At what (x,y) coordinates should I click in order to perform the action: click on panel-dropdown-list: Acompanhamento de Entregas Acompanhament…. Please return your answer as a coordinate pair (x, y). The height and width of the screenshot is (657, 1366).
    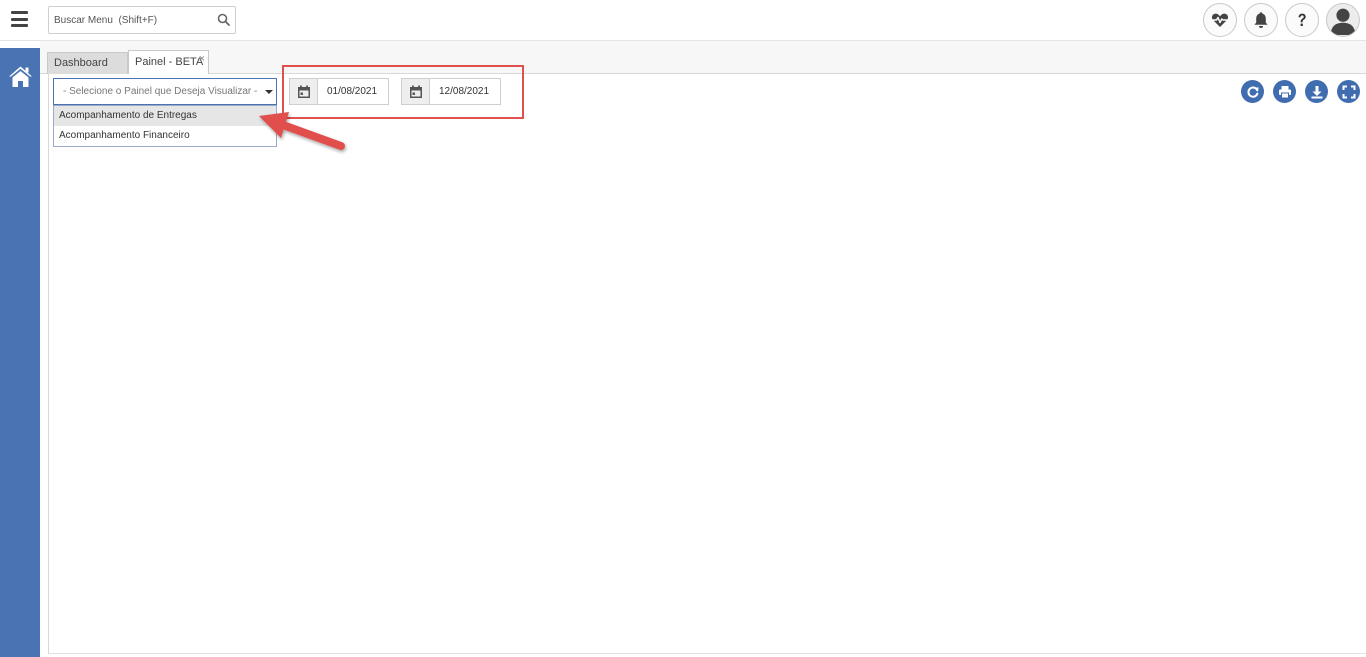
    Looking at the image, I should click on (165, 126).